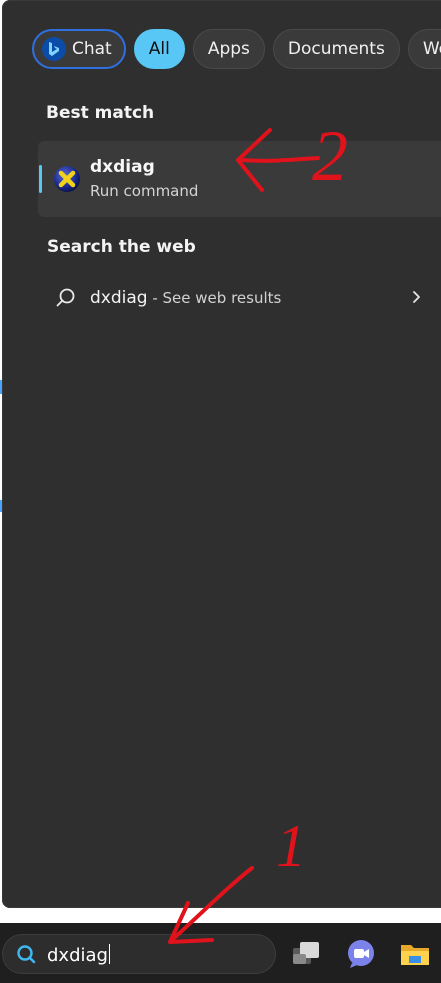 The width and height of the screenshot is (441, 983). I want to click on web-query-suffix: See web results, so click(222, 298).